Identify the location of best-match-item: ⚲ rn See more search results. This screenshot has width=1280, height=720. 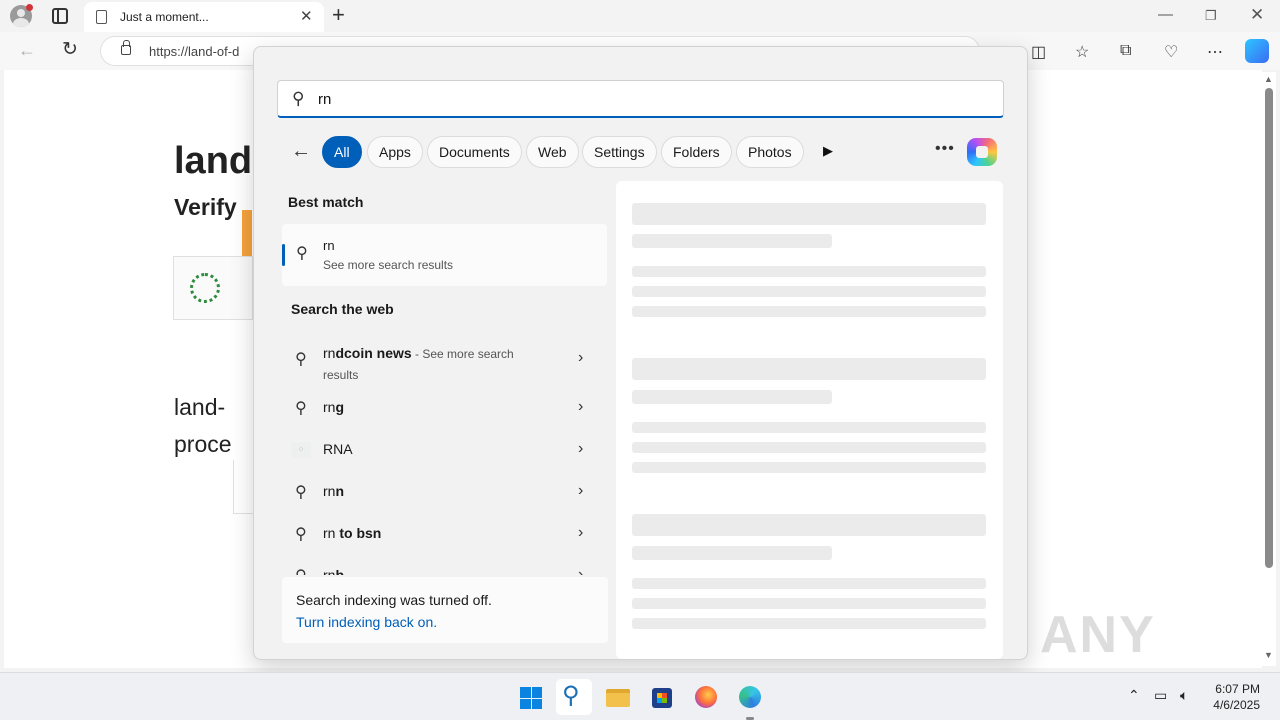
(444, 255).